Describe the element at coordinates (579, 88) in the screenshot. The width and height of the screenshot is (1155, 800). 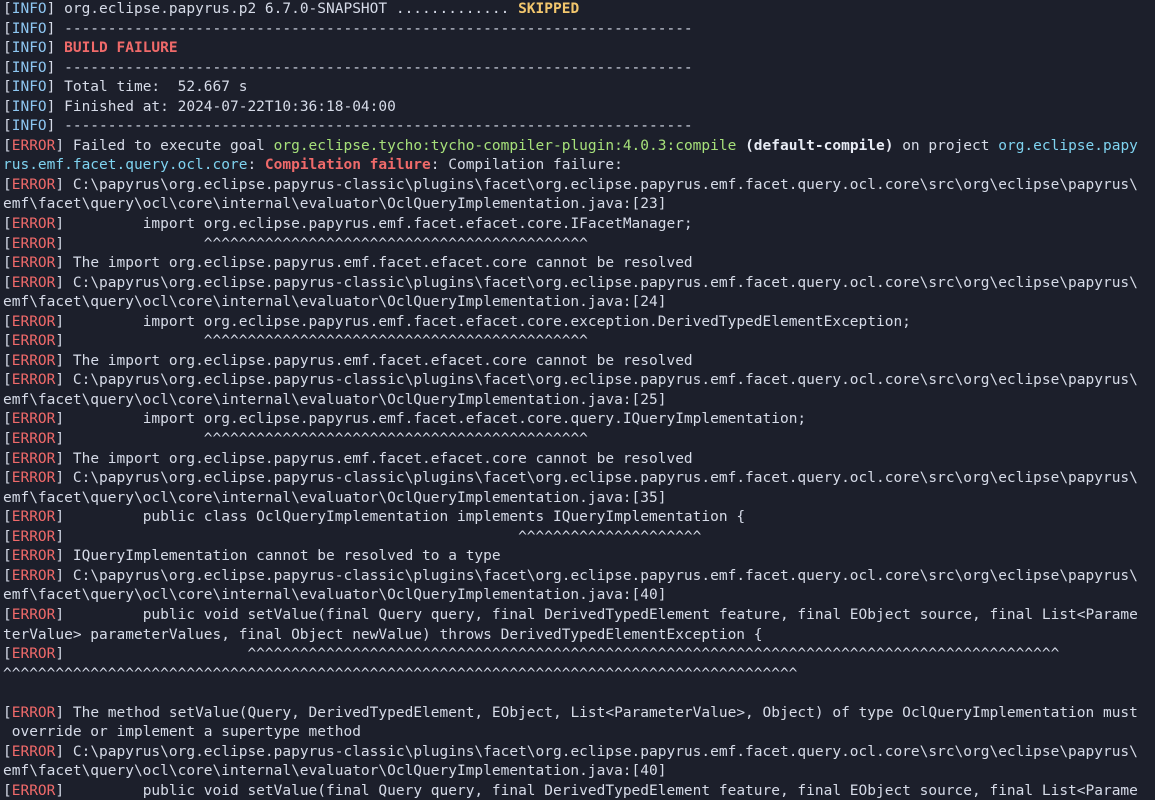
I see `log-line: [INFO] Total time: 52.667 s` at that location.